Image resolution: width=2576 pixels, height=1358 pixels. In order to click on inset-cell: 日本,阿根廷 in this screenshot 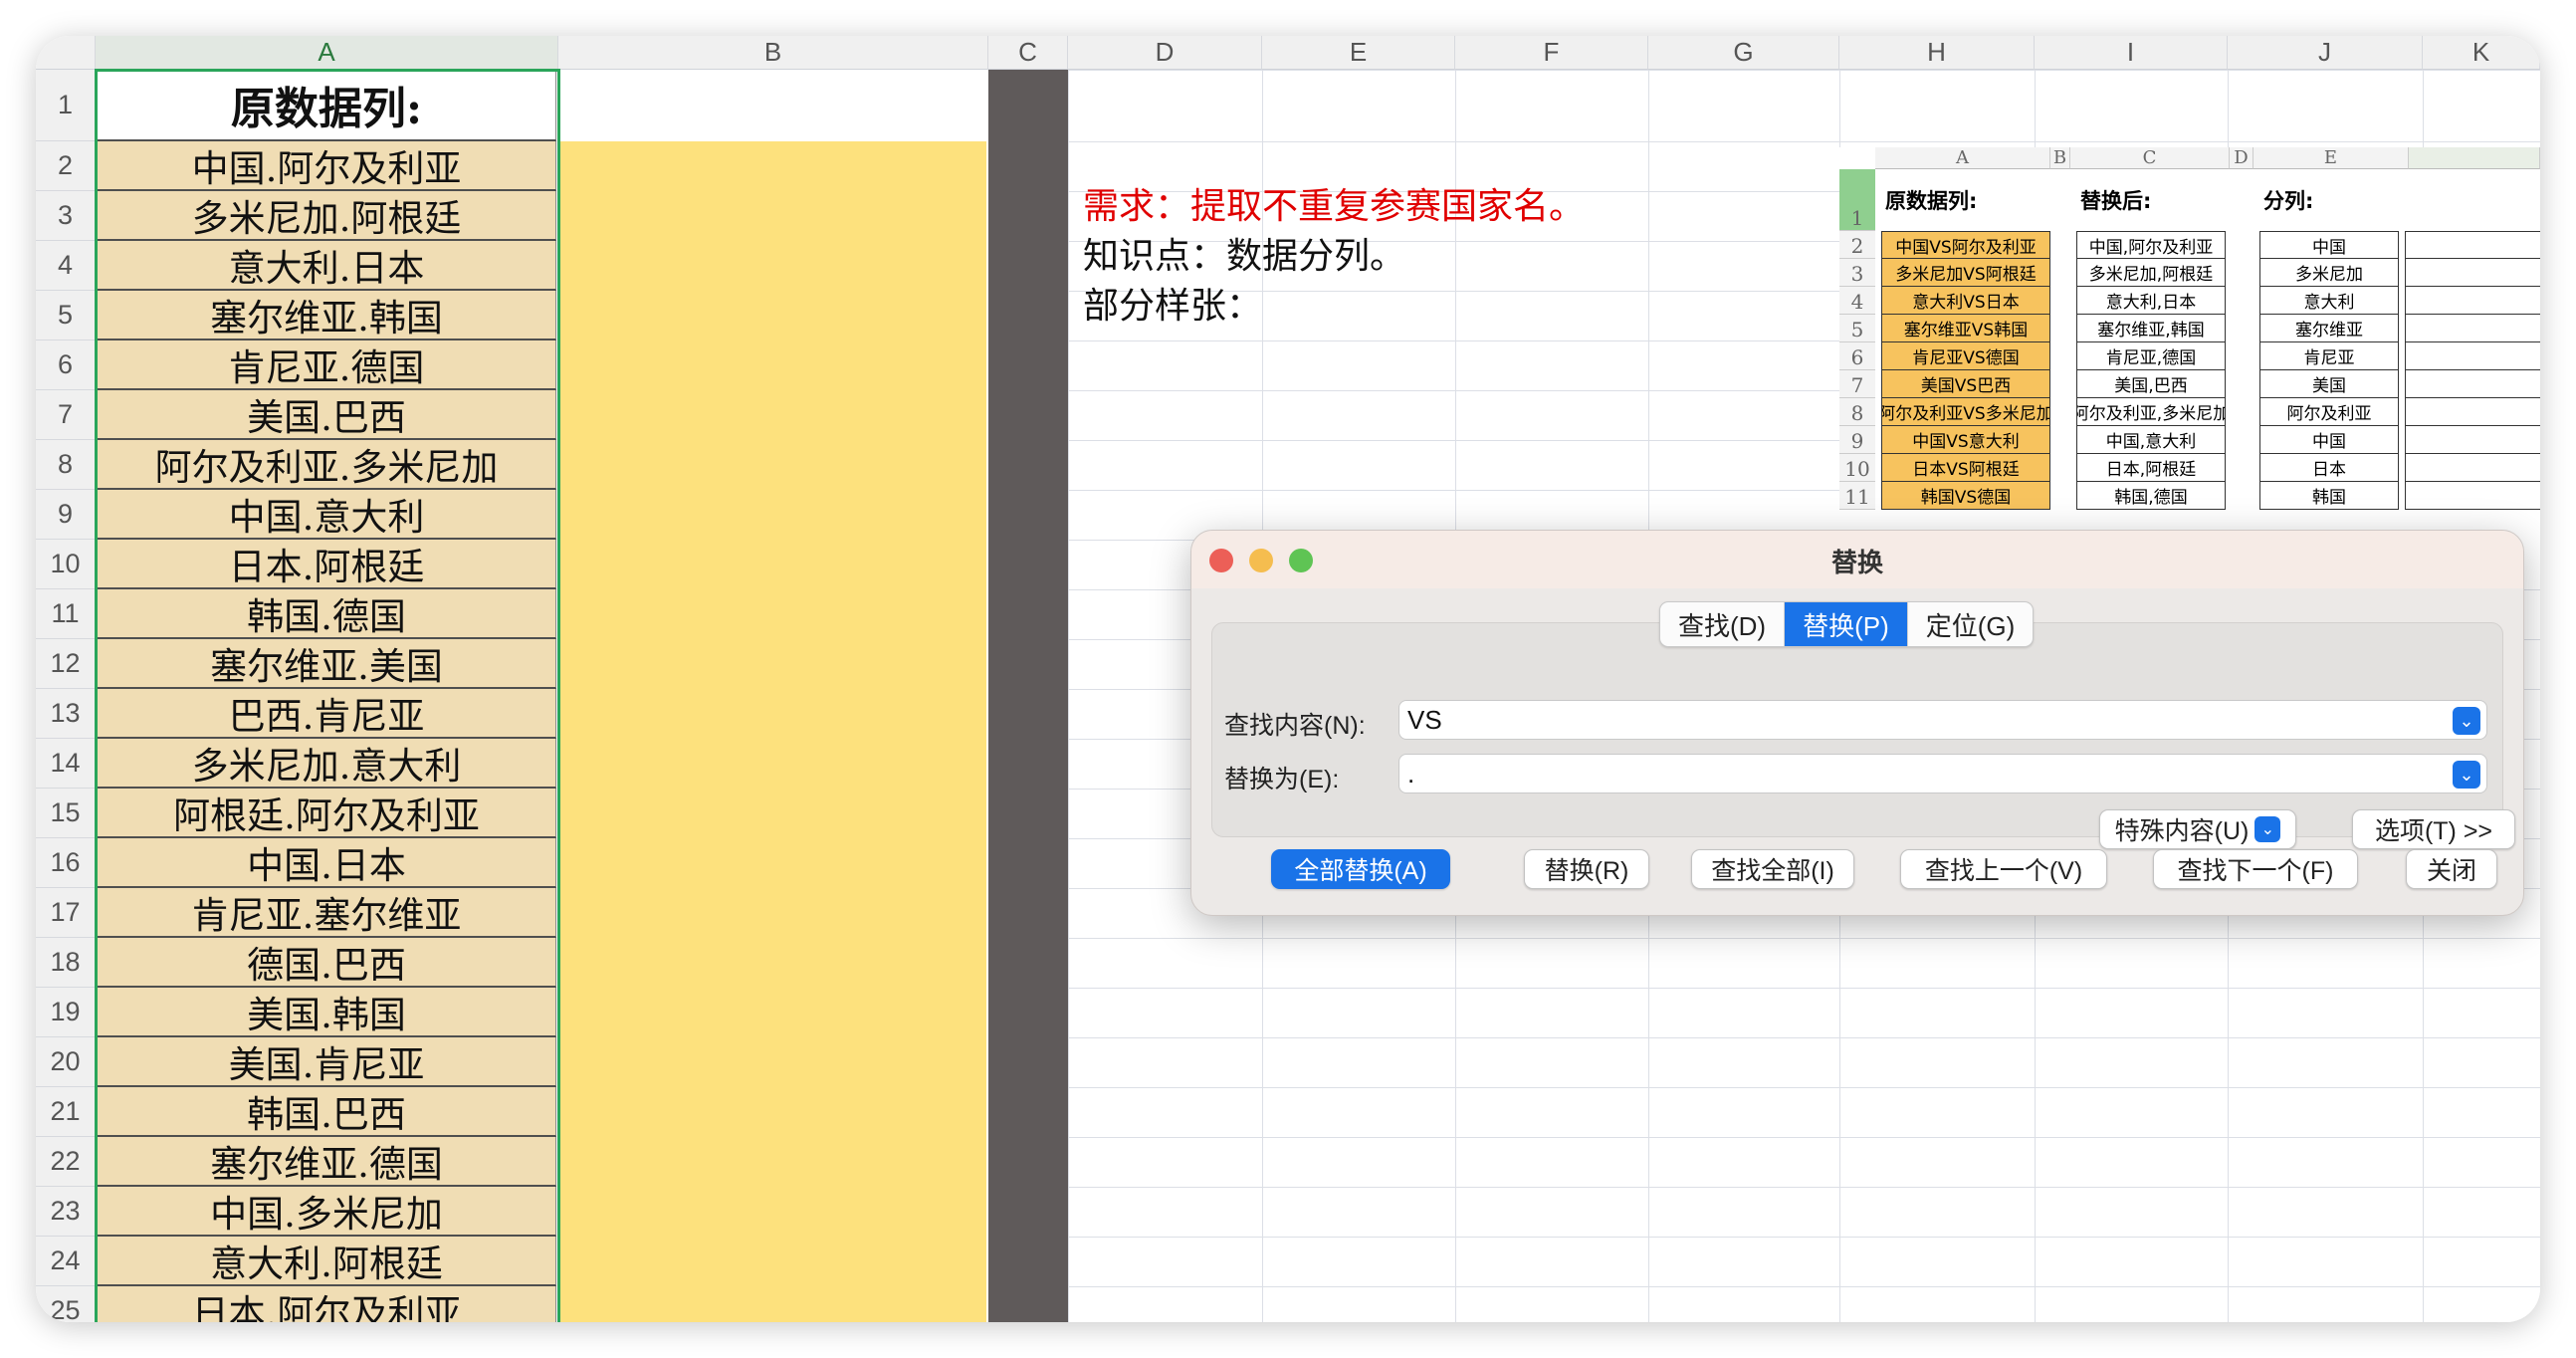, I will do `click(2151, 468)`.